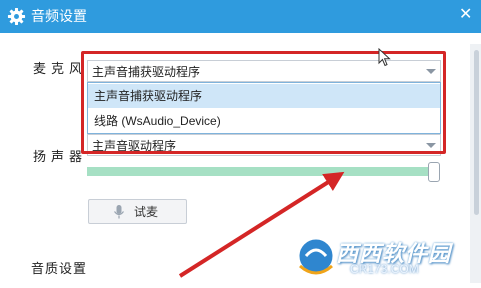 Image resolution: width=481 pixels, height=288 pixels. Describe the element at coordinates (384, 269) in the screenshot. I see `watermark-url: CR173.COM` at that location.